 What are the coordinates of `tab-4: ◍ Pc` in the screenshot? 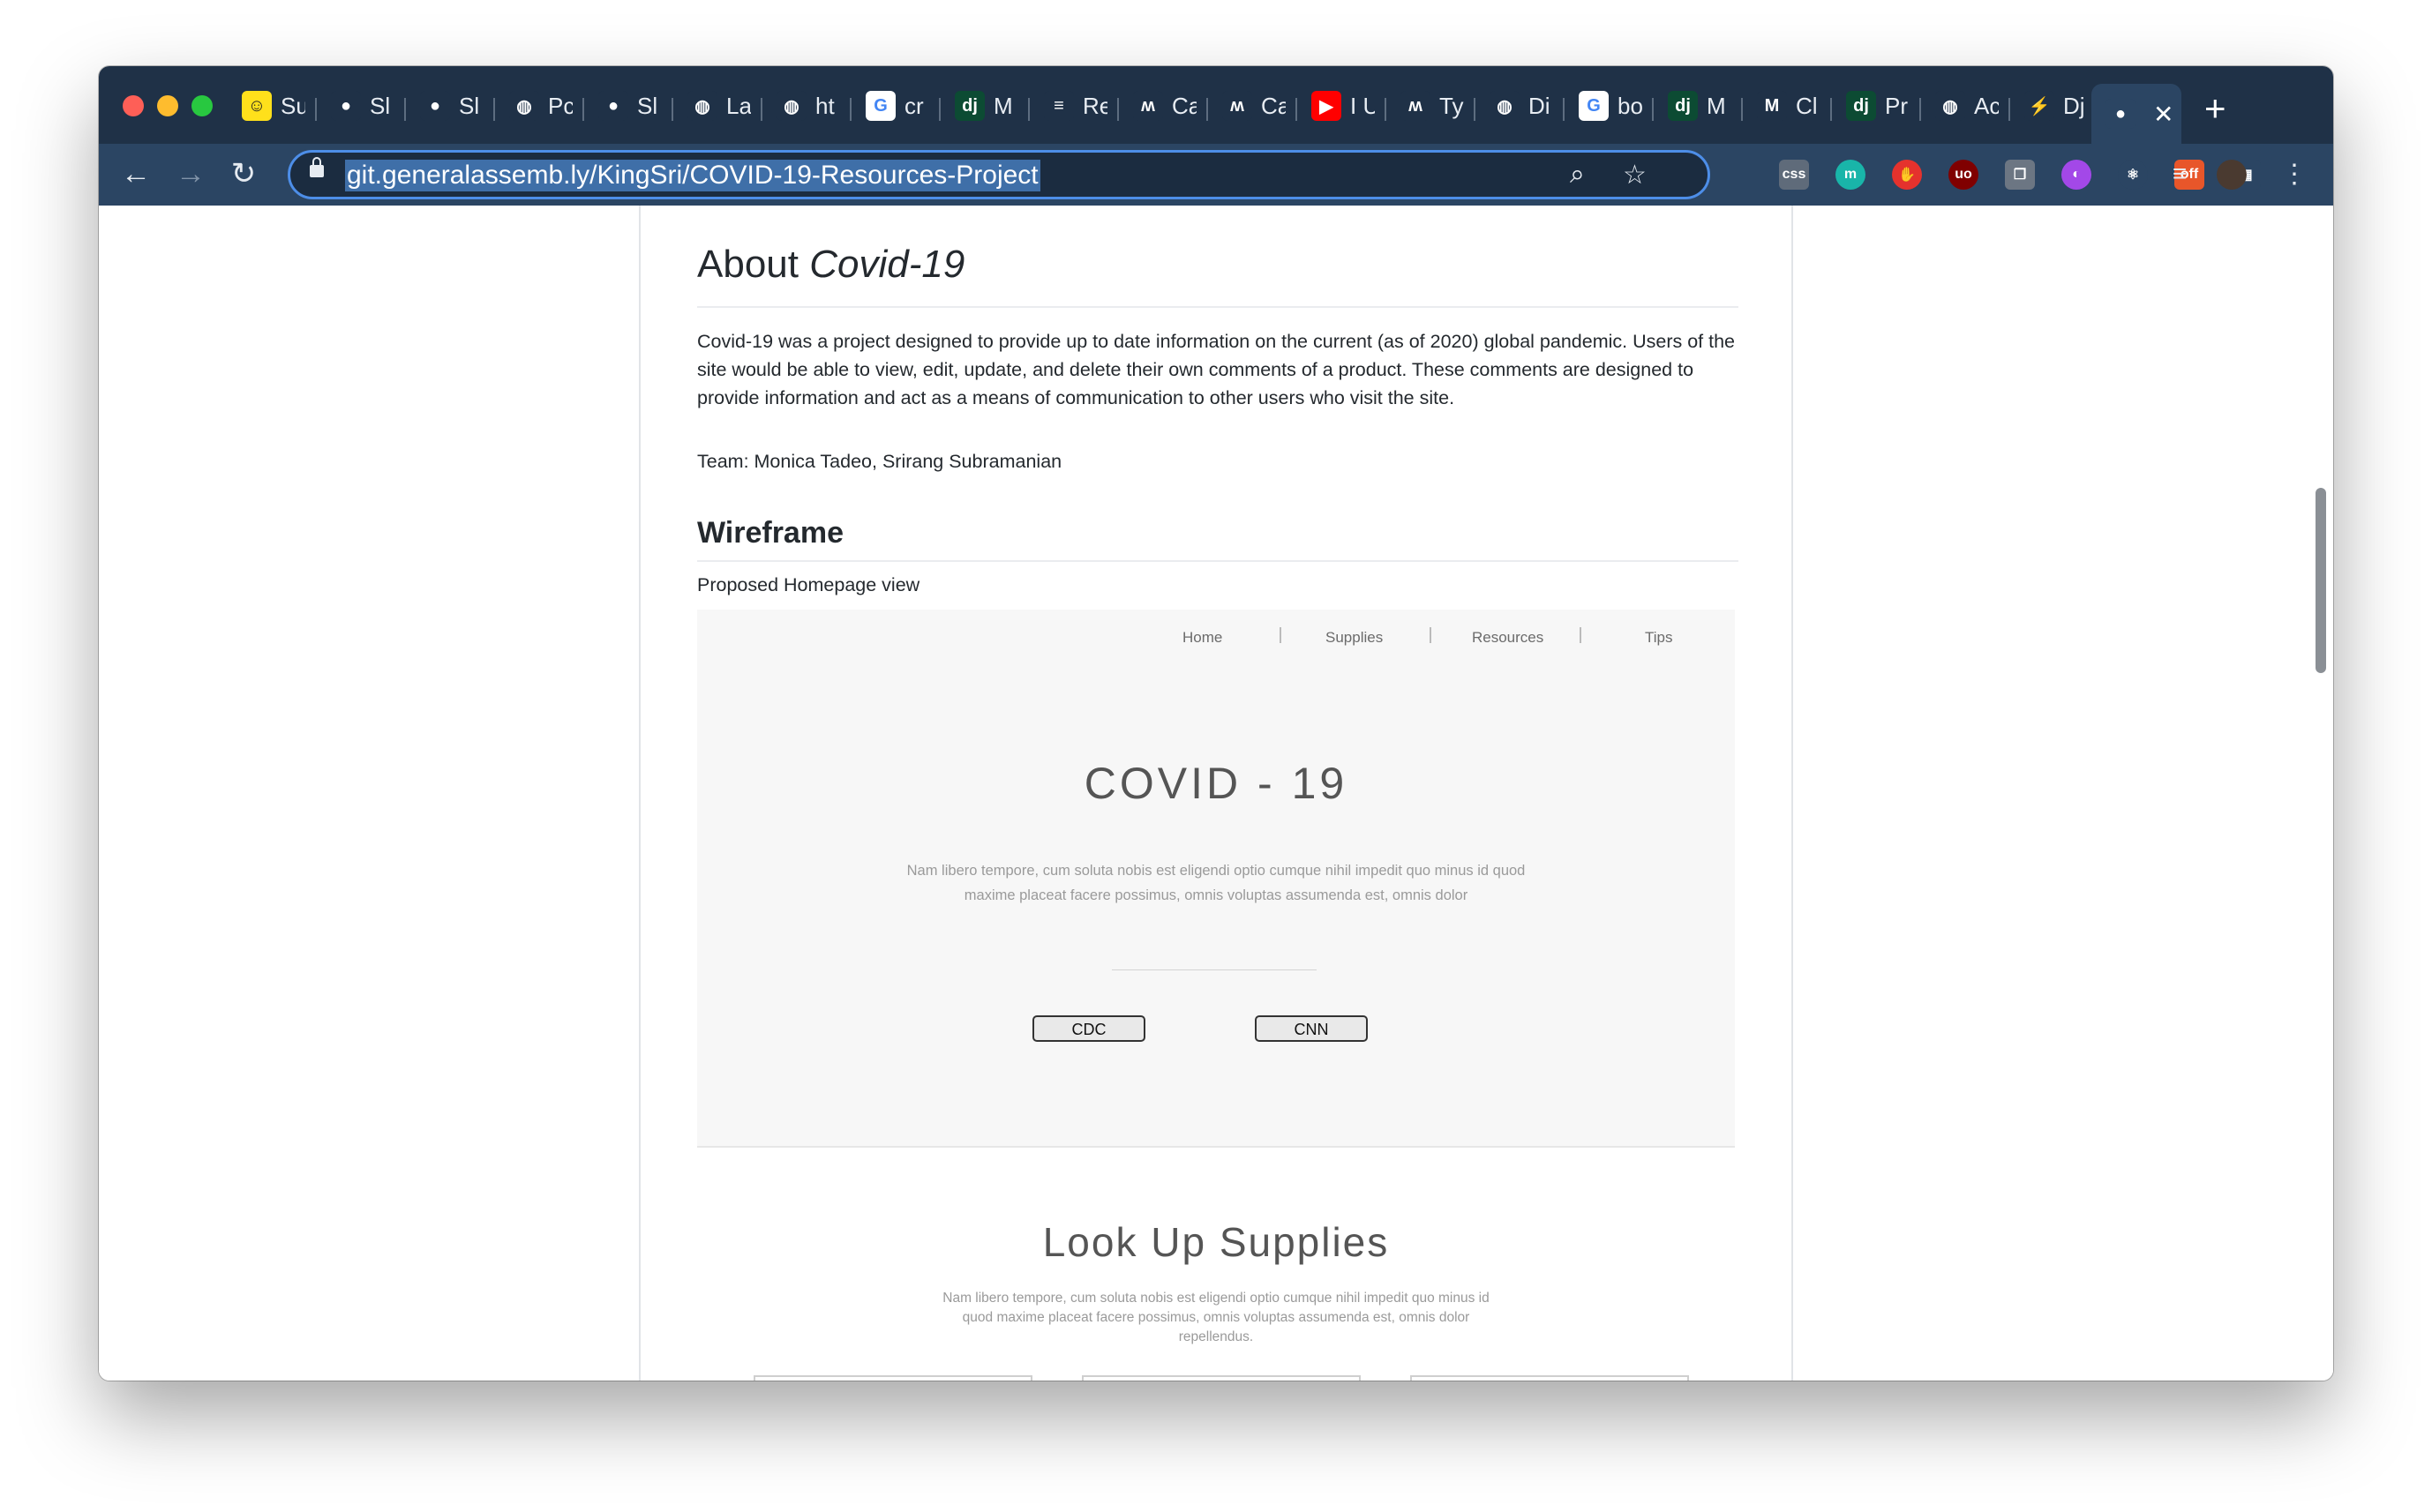 It's located at (539, 106).